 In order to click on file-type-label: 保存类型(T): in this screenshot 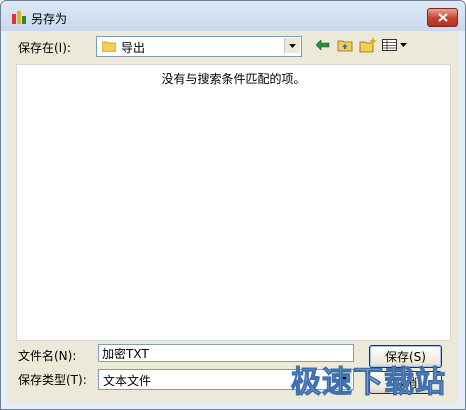, I will do `click(52, 380)`.